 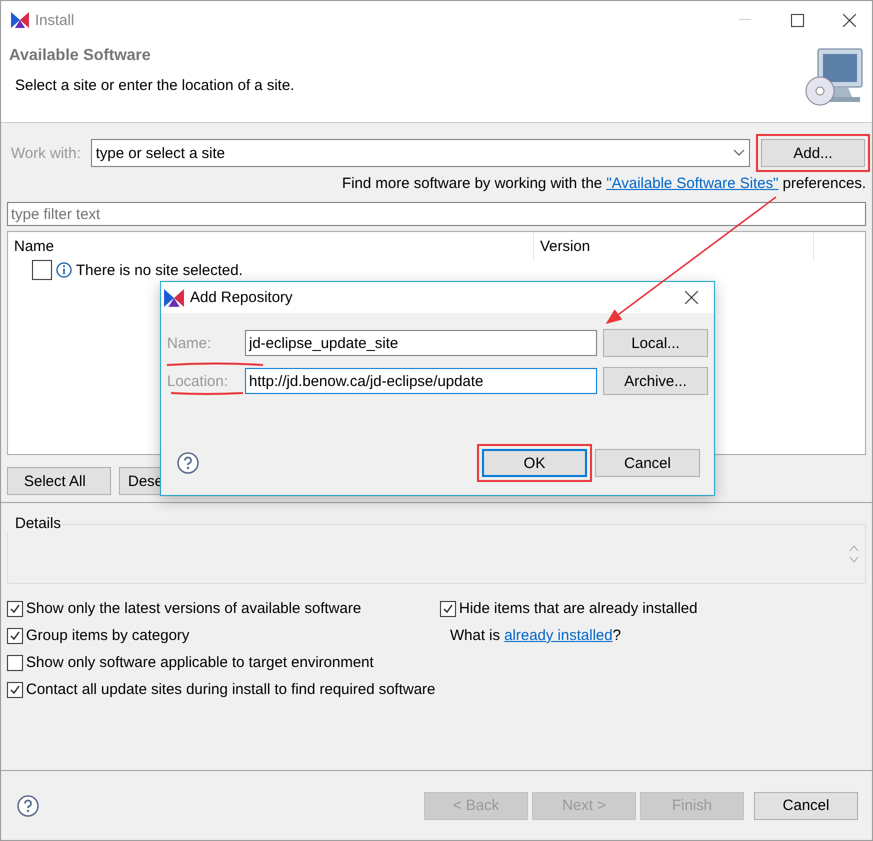 What do you see at coordinates (59, 481) in the screenshot?
I see `selection-button: Select All` at bounding box center [59, 481].